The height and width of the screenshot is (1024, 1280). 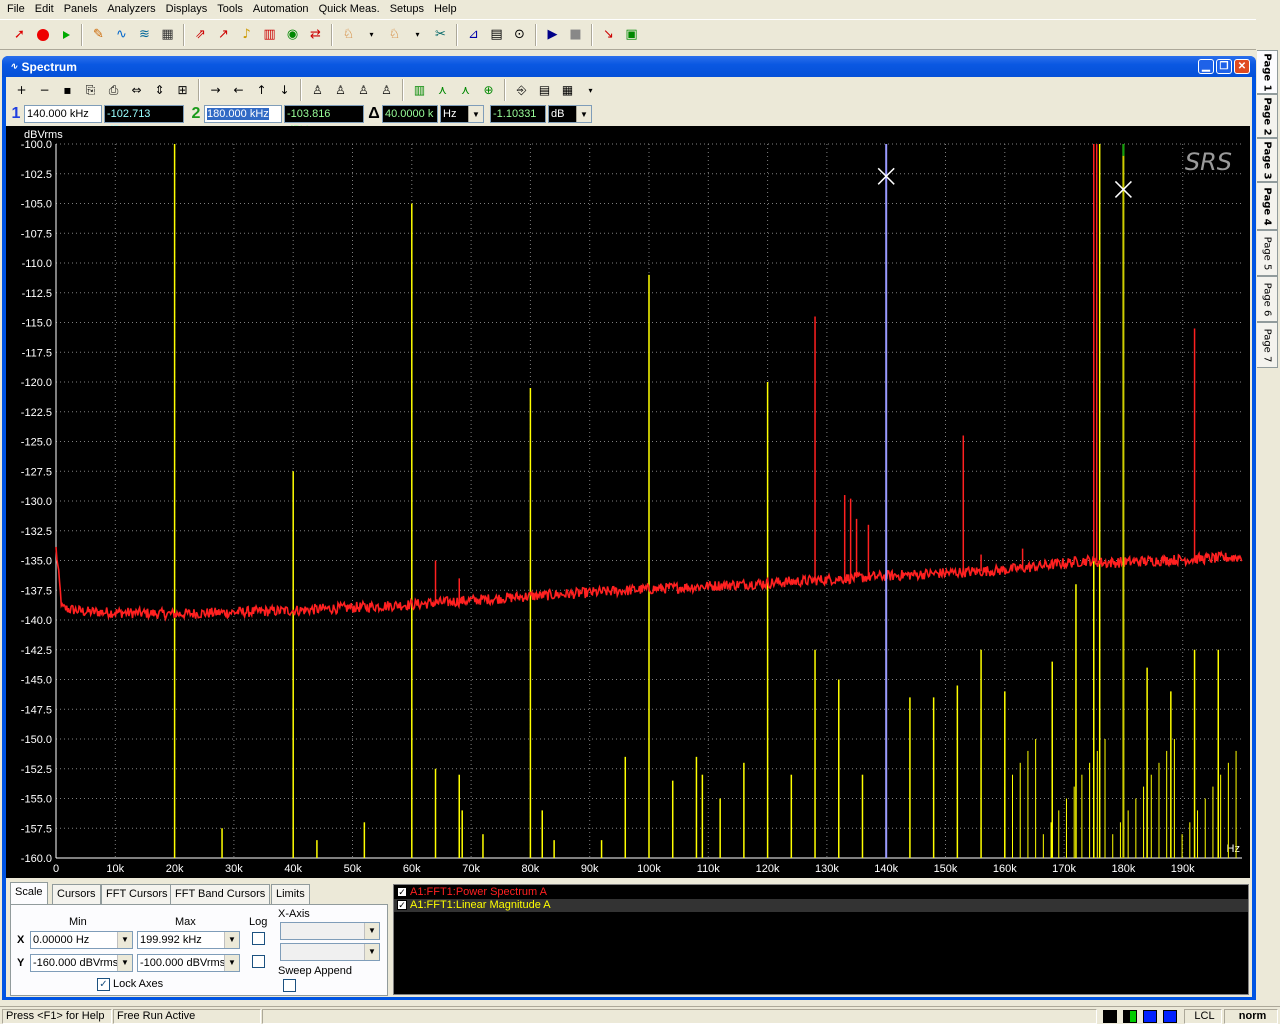 I want to click on record-stop-icon, so click(x=42, y=34).